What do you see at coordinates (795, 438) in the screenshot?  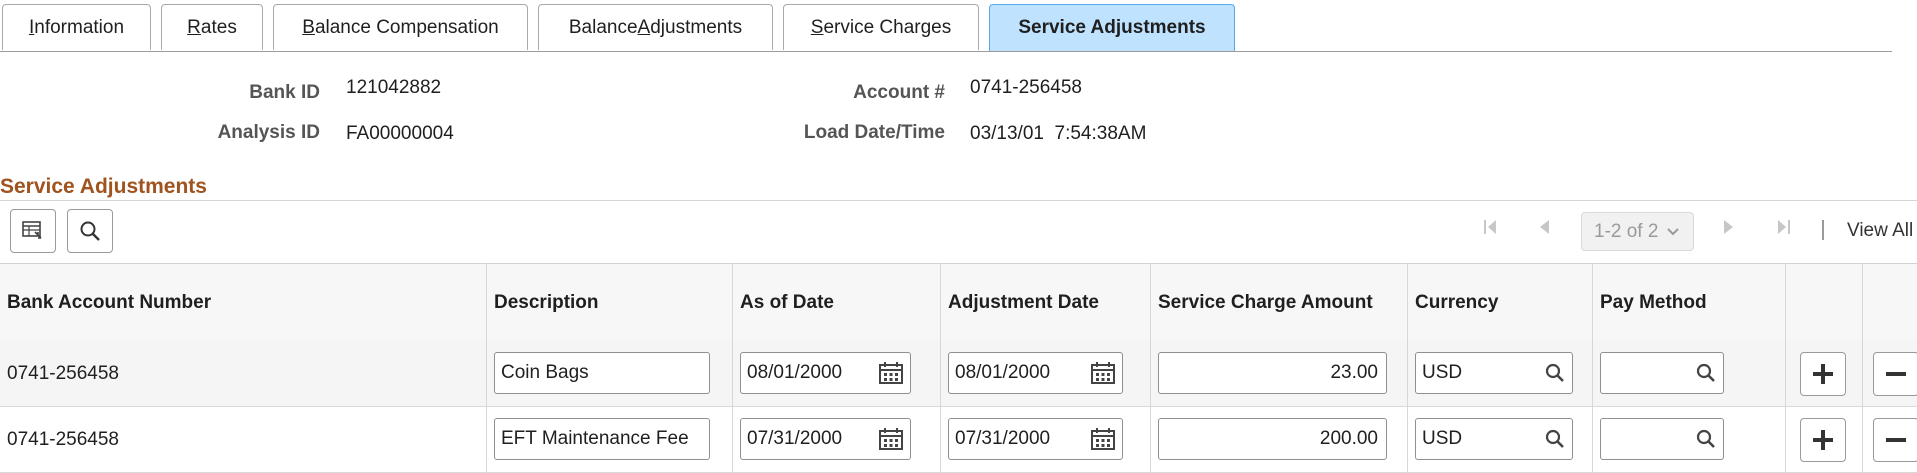 I see `as-of-date-value: 07/31/2000` at bounding box center [795, 438].